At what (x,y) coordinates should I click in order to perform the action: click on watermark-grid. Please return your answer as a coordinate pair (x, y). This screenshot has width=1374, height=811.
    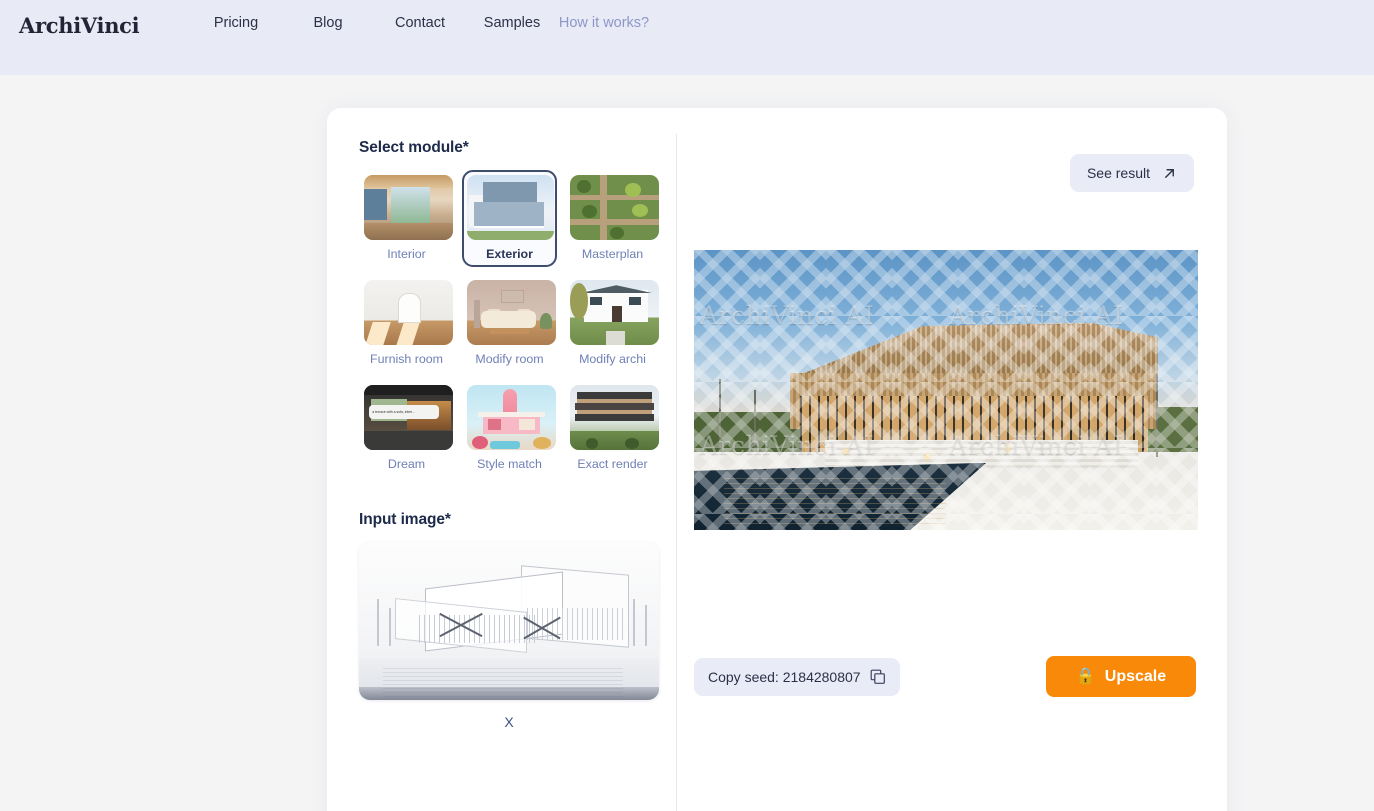
    Looking at the image, I should click on (946, 390).